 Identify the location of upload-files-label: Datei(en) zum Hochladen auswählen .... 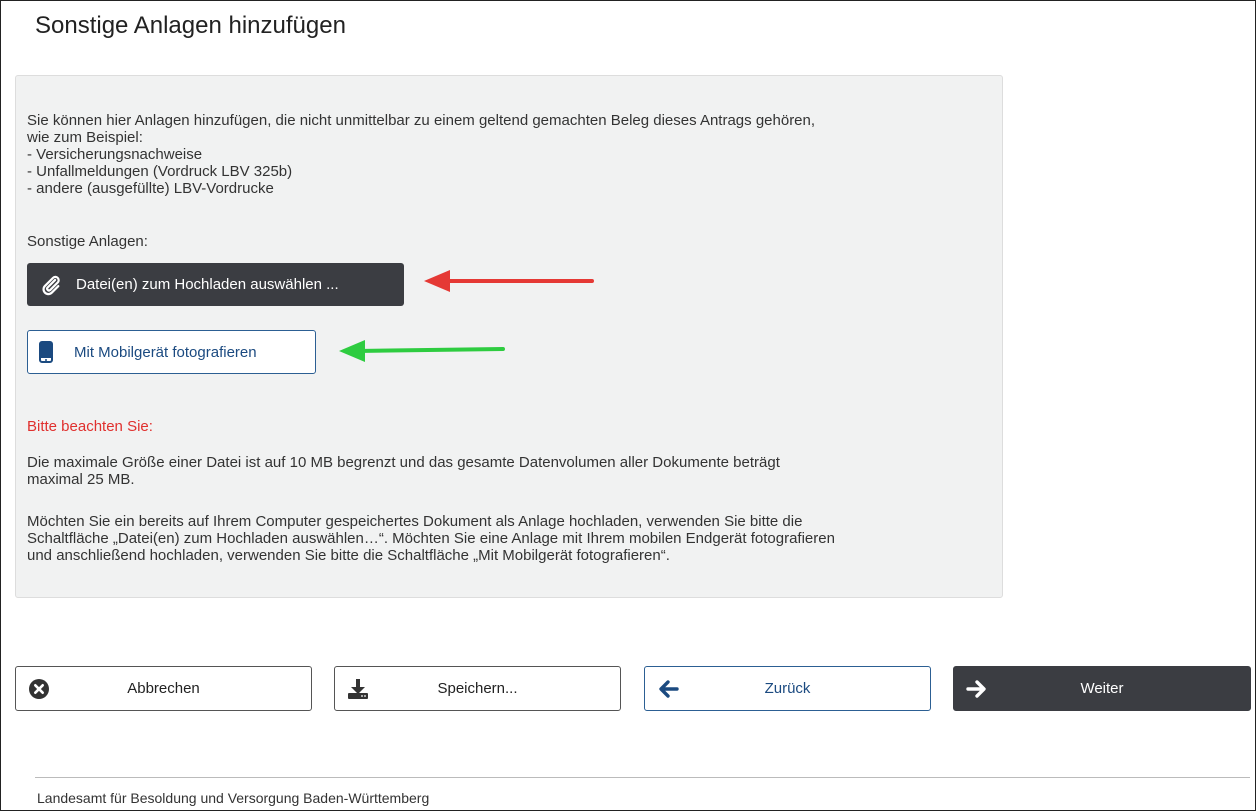
(207, 284).